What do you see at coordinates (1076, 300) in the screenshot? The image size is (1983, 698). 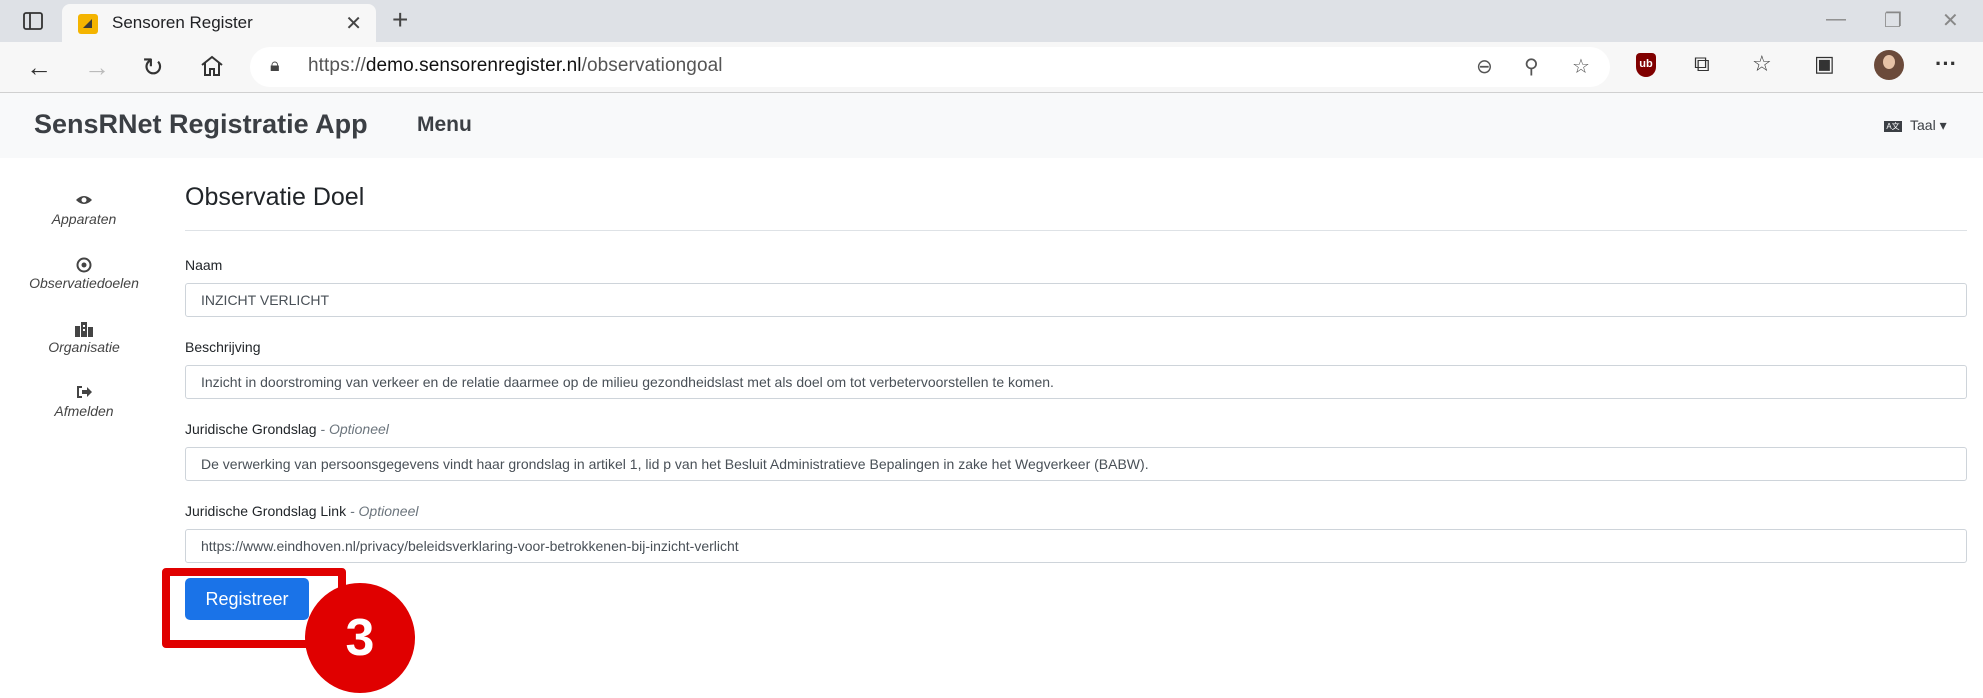 I see `naam-input: INZICHT VERLICHT` at bounding box center [1076, 300].